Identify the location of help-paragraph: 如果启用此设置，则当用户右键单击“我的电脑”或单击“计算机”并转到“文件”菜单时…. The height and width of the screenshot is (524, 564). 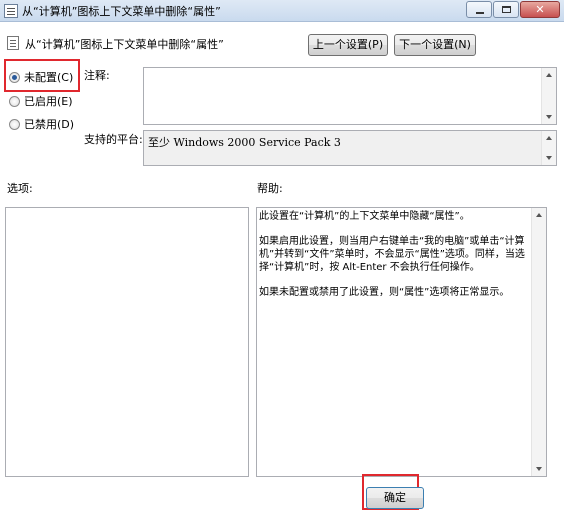
(392, 254).